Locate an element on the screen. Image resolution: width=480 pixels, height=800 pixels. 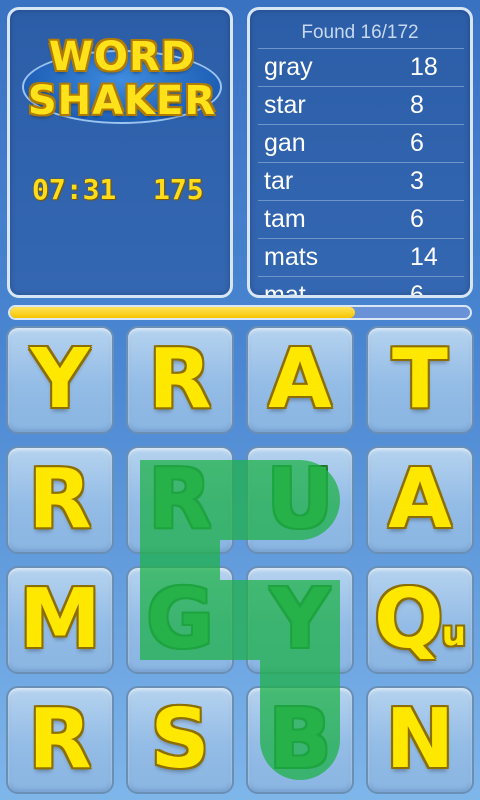
found-word-row: tar 3 is located at coordinates (361, 181).